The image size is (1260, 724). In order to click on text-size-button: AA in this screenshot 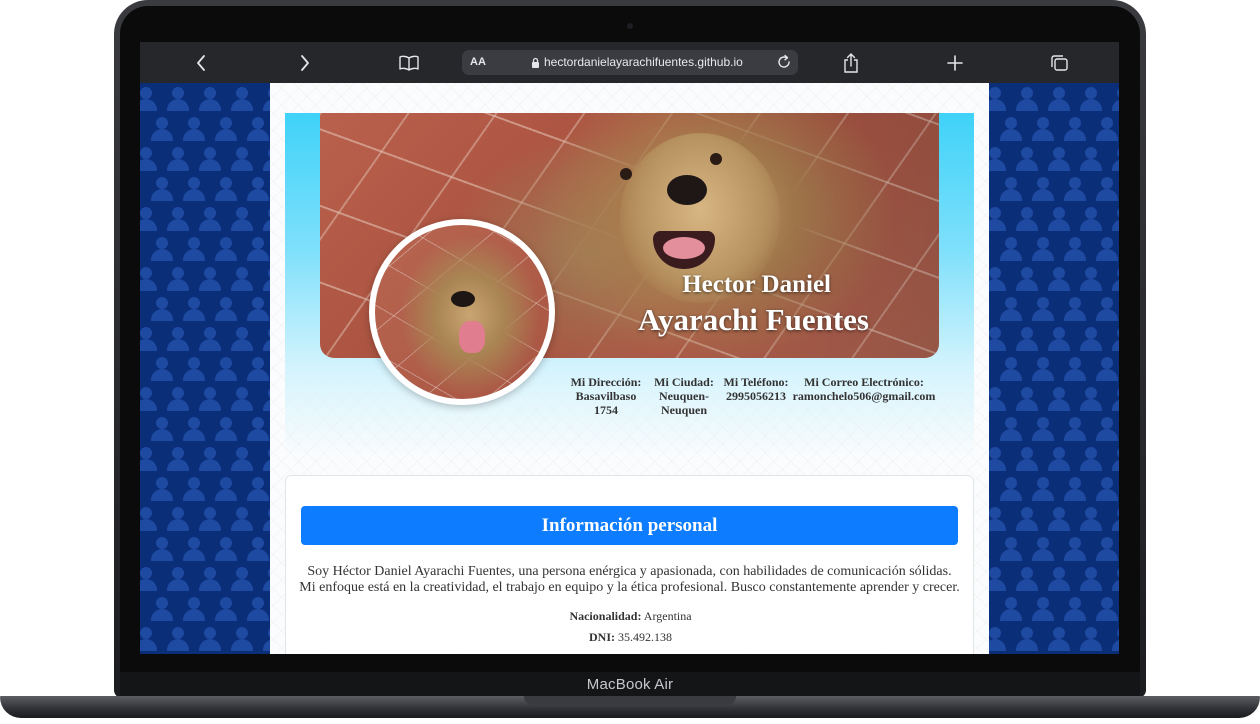, I will do `click(478, 62)`.